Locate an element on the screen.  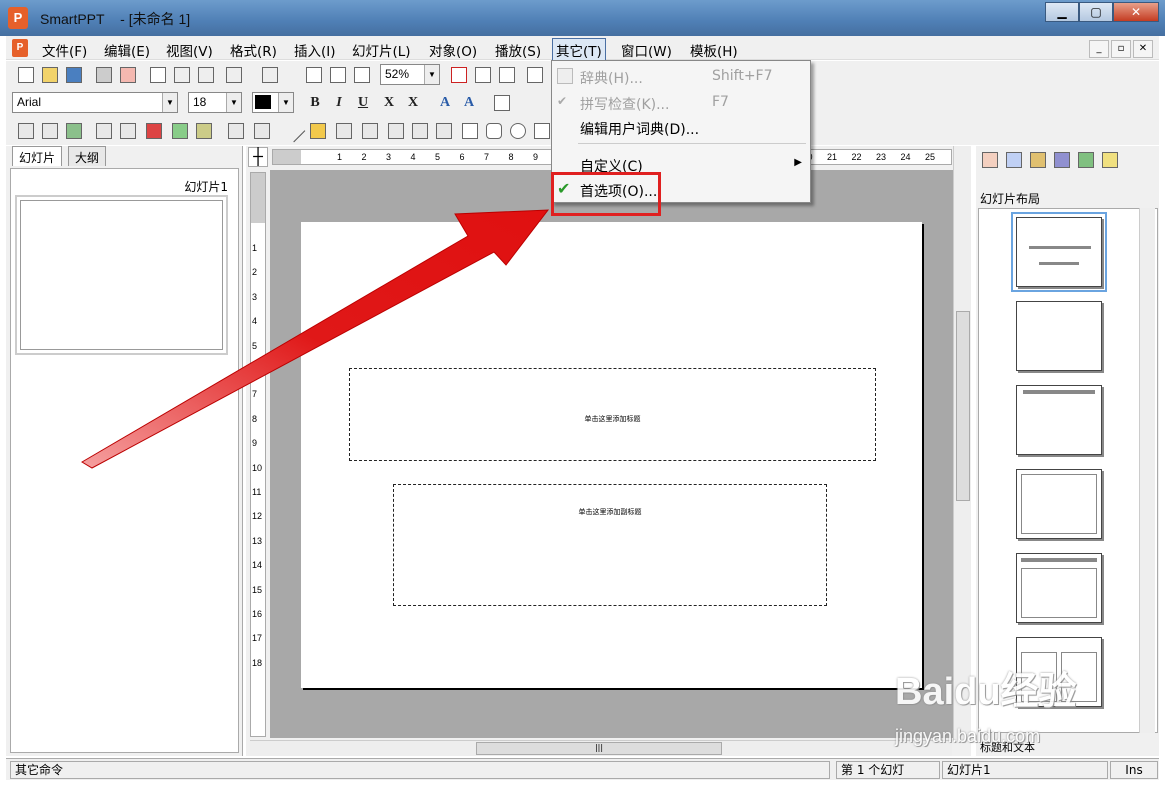
new-icon is located at coordinates (26, 75).